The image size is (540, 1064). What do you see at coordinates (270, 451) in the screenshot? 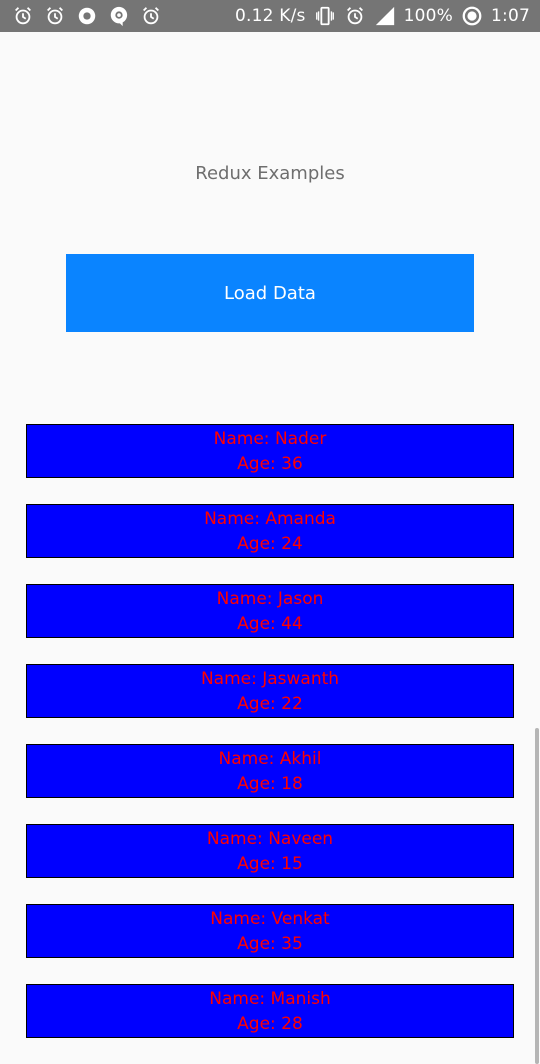
I see `person-card: Name: Nader Age: 36` at bounding box center [270, 451].